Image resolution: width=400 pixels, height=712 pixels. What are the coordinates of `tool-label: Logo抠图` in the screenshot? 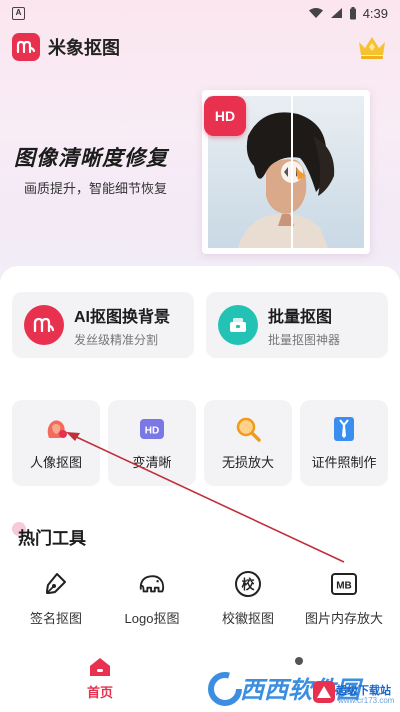 It's located at (152, 618).